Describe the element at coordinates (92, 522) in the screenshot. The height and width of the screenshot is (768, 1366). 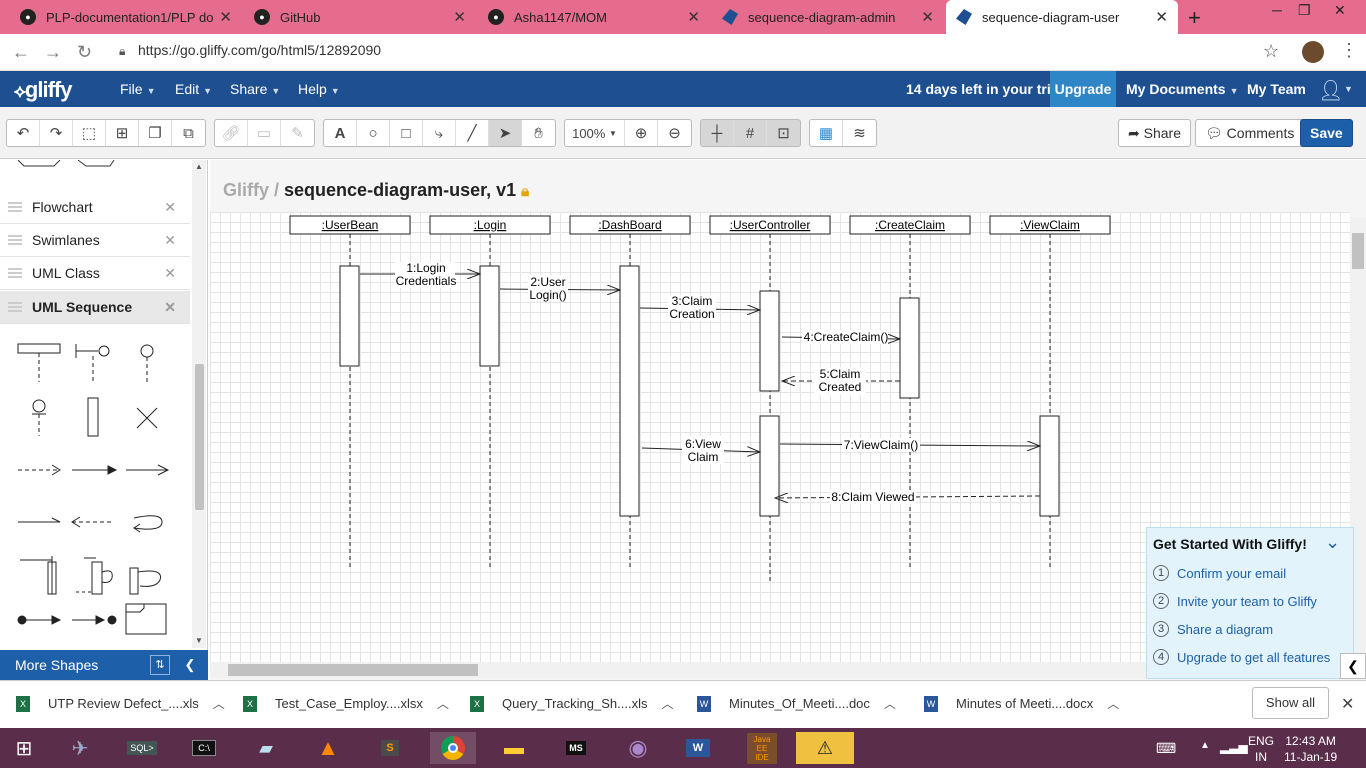
I see `shape-reply-message` at that location.